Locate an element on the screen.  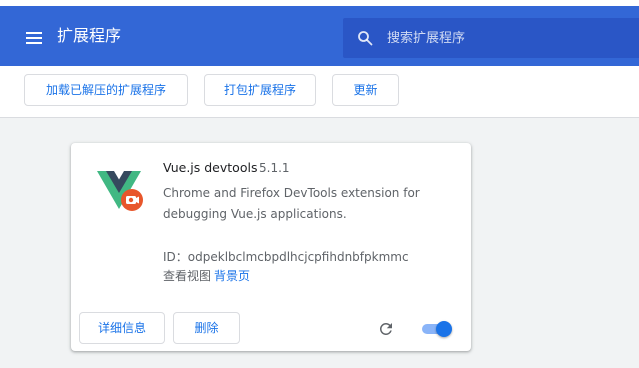
toggle-knob is located at coordinates (444, 329).